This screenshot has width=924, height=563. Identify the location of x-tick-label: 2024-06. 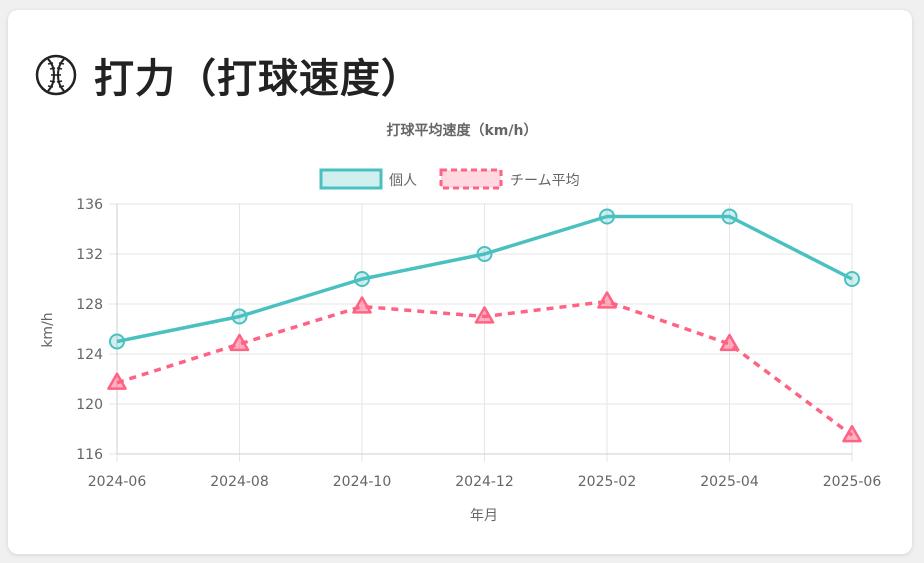
(117, 482).